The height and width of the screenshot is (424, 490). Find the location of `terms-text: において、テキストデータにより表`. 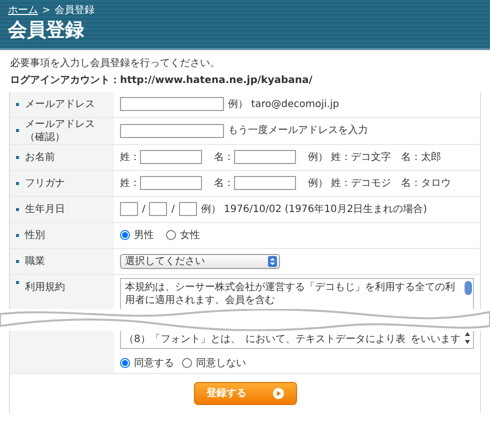

terms-text: において、テキストデータにより表 is located at coordinates (325, 339).